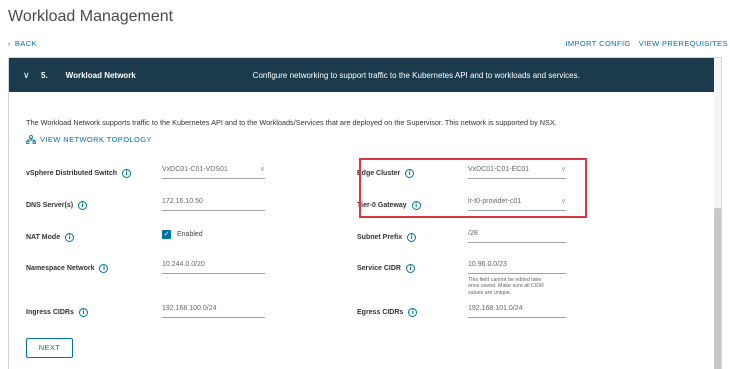 This screenshot has width=730, height=369. I want to click on vds-label-text: vSphere Distributed Switch, so click(72, 173).